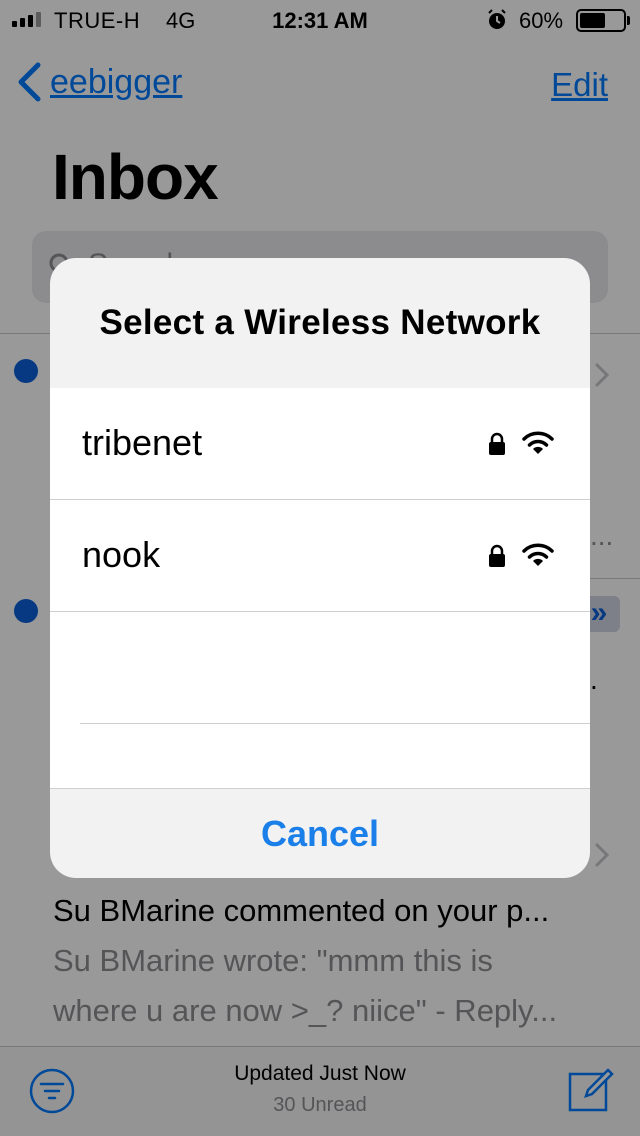 The image size is (640, 1136). What do you see at coordinates (142, 442) in the screenshot?
I see `network-name: tribenet` at bounding box center [142, 442].